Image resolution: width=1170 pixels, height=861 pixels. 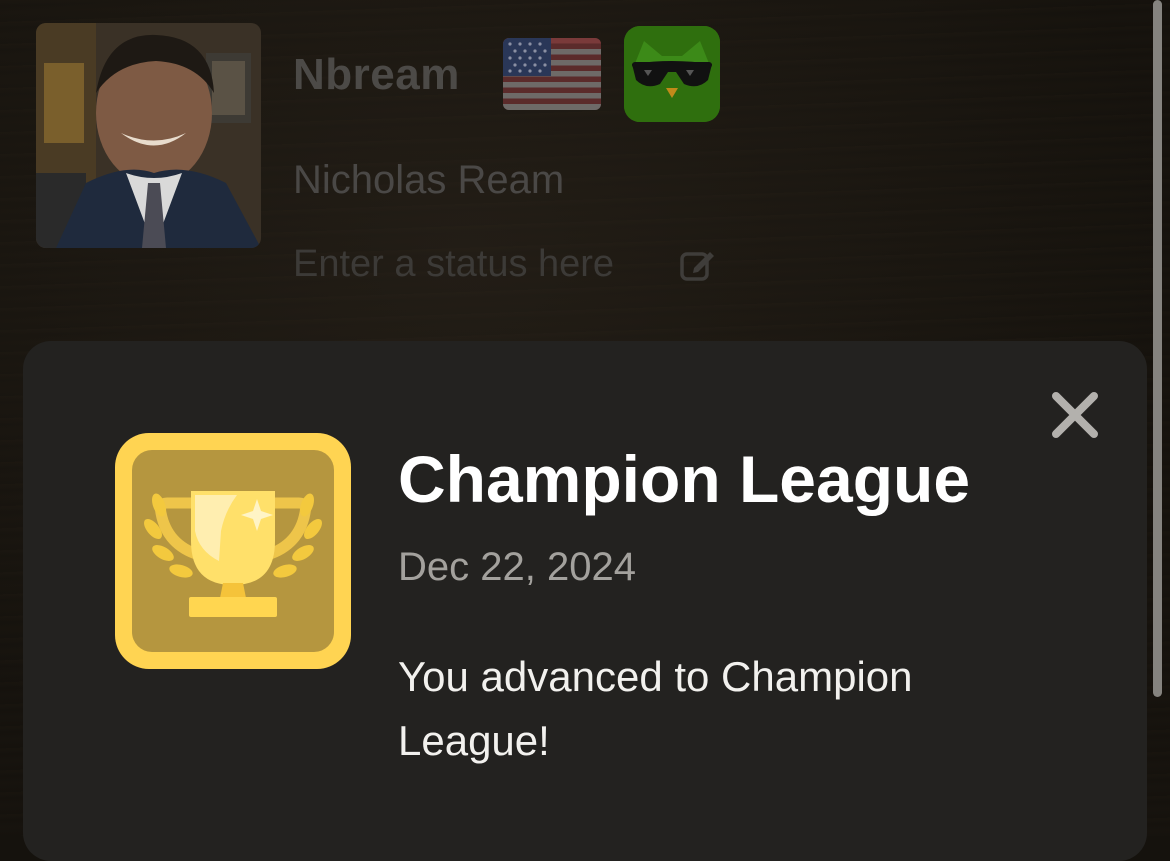 What do you see at coordinates (478, 264) in the screenshot?
I see `status-input` at bounding box center [478, 264].